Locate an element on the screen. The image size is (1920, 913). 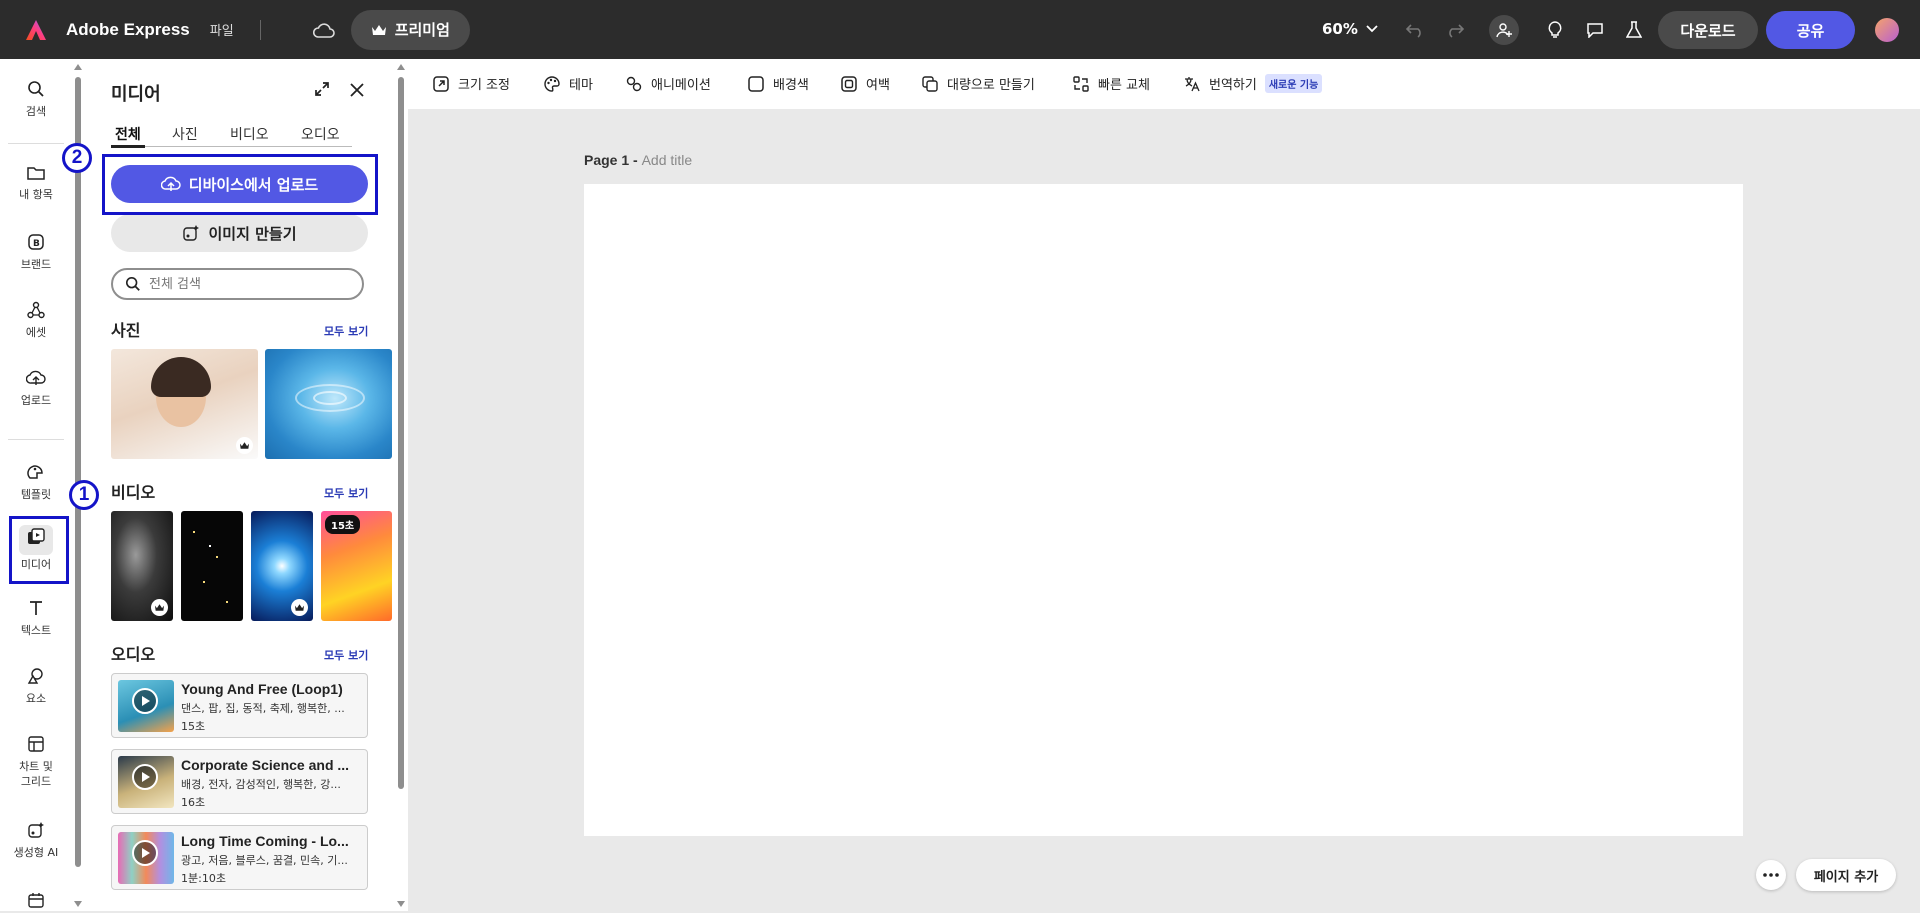
audio-section-title: 오디오 is located at coordinates (133, 654).